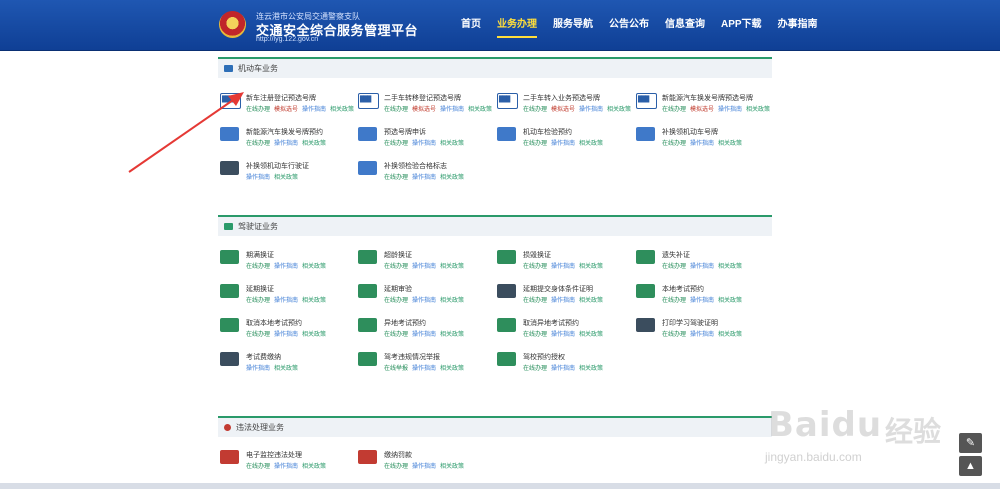 This screenshot has width=1000, height=489. What do you see at coordinates (690, 323) in the screenshot?
I see `service-name: 打印学习驾驶证明` at bounding box center [690, 323].